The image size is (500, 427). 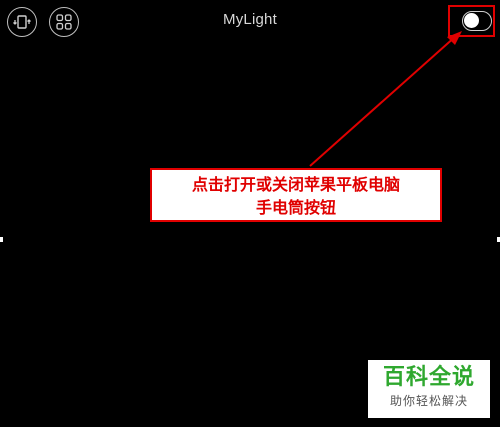 What do you see at coordinates (295, 184) in the screenshot?
I see `callout-line-1: 点击打开或关闭苹果平板电脑` at bounding box center [295, 184].